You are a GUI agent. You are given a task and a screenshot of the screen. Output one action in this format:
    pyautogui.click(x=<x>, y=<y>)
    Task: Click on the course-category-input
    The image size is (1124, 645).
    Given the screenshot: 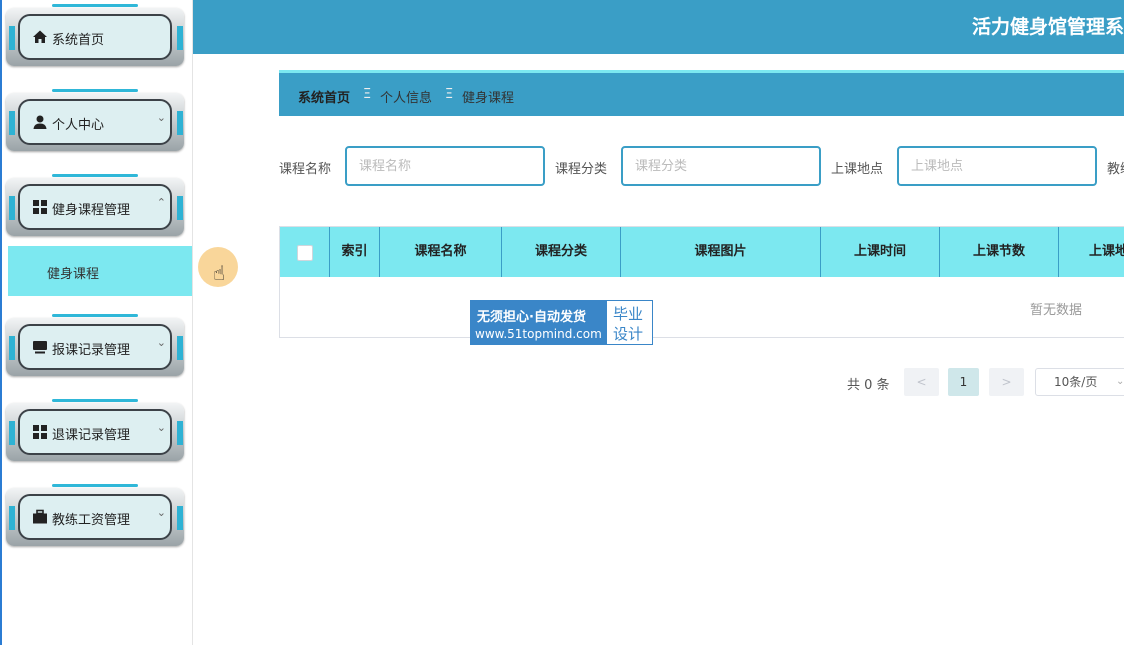 What is the action you would take?
    pyautogui.click(x=721, y=166)
    